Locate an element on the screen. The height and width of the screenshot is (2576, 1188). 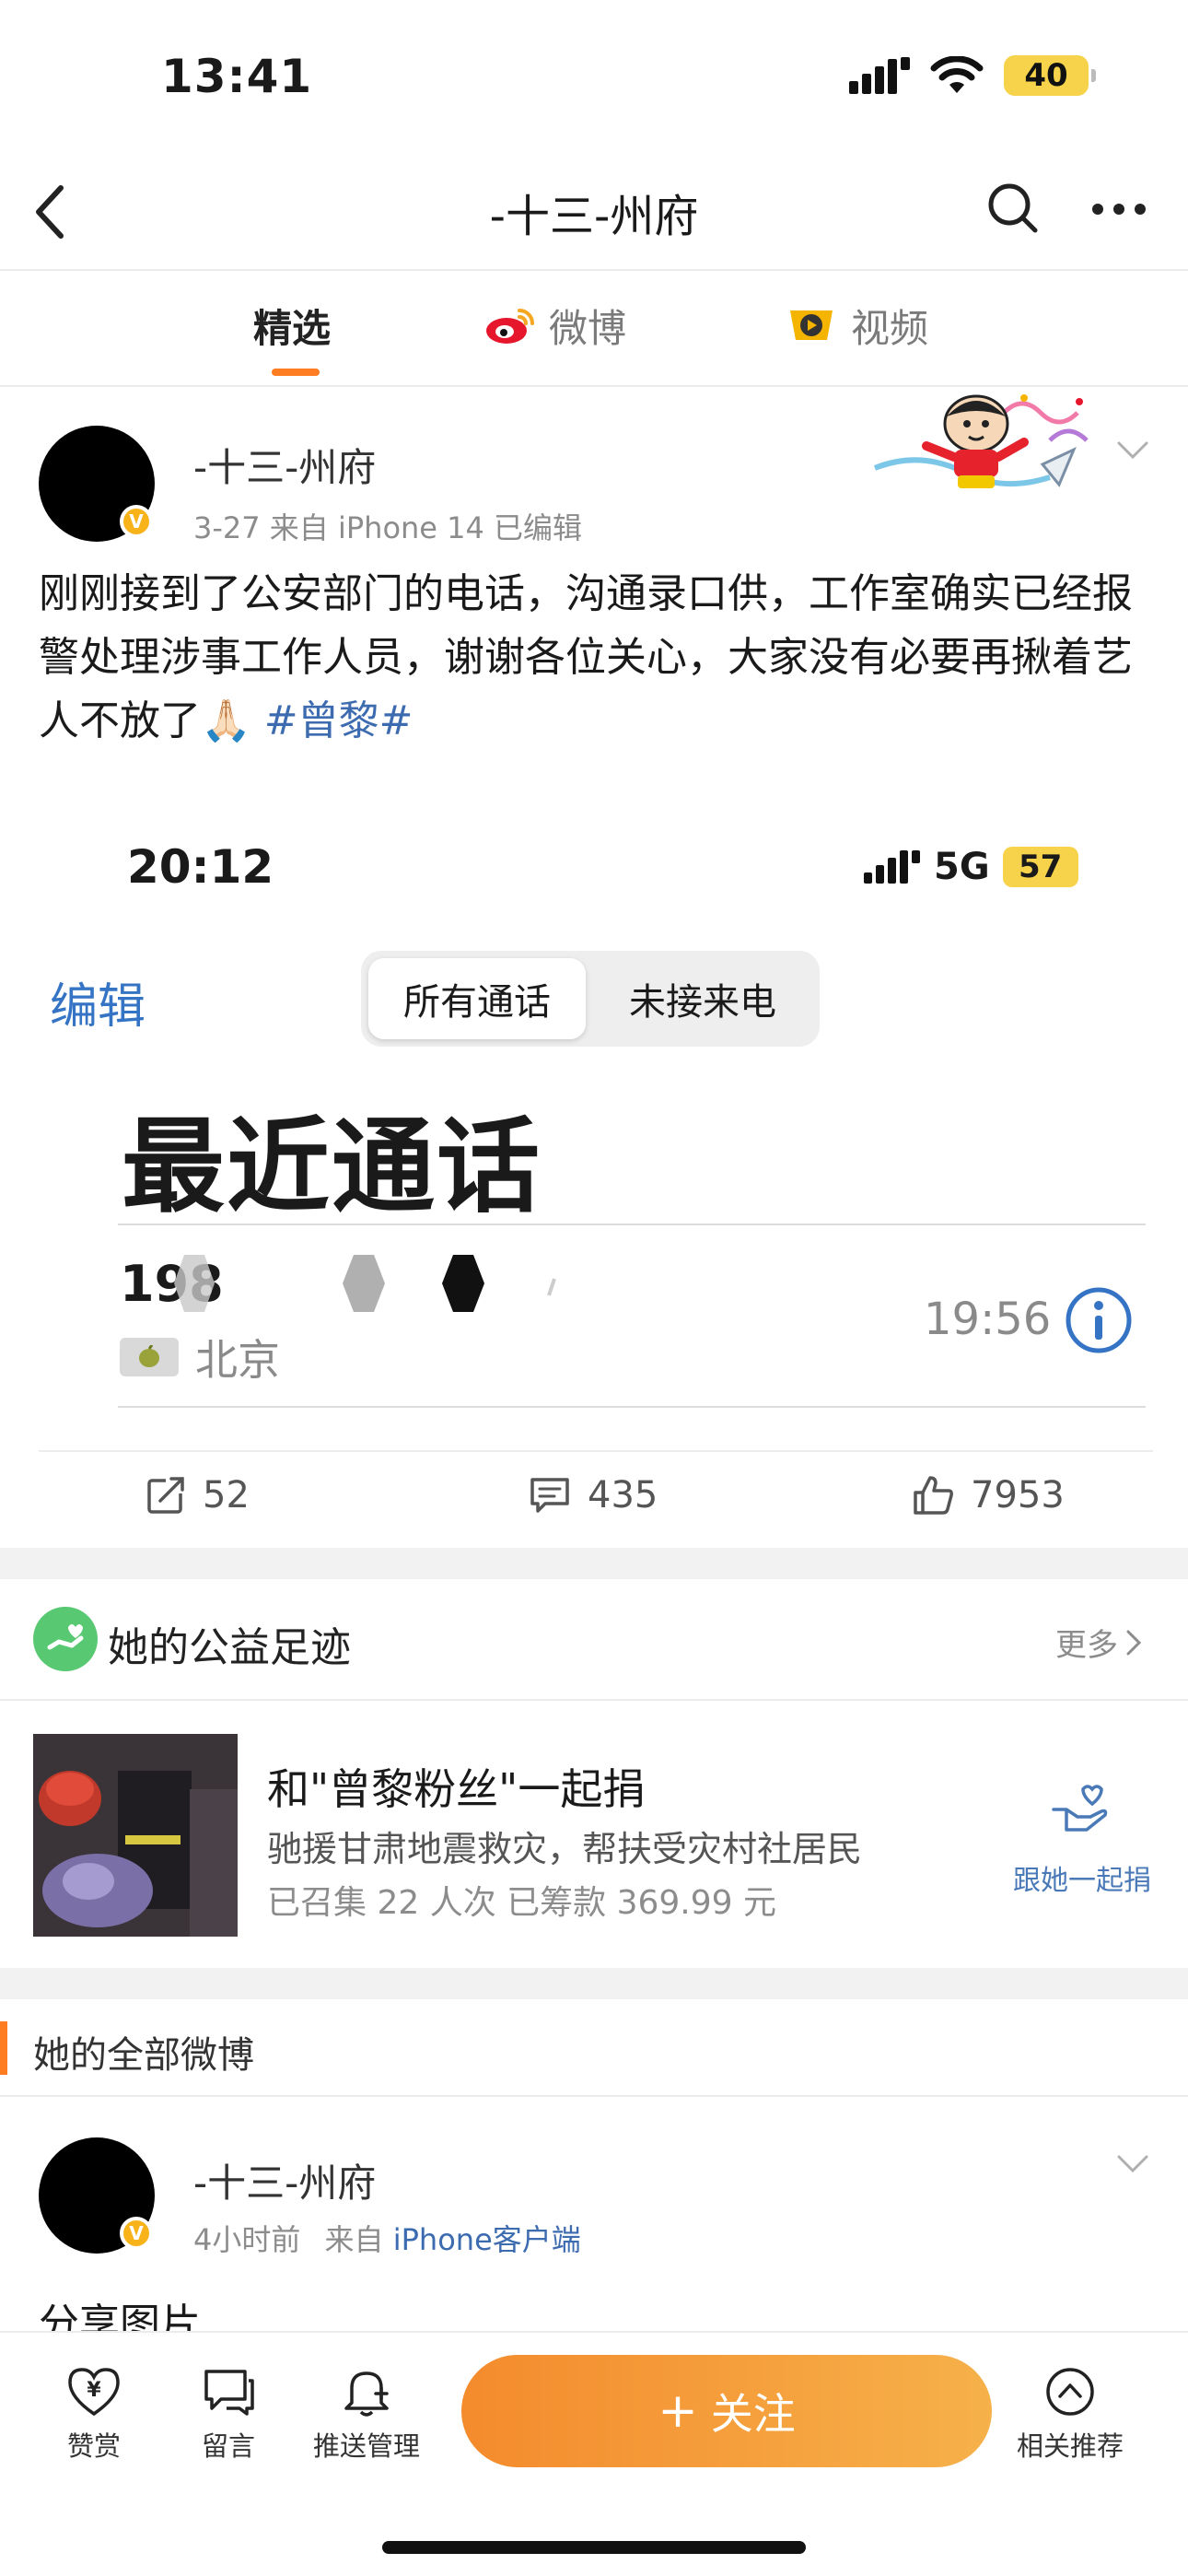
all-posts-title: 她的全部微博 is located at coordinates (143, 2055).